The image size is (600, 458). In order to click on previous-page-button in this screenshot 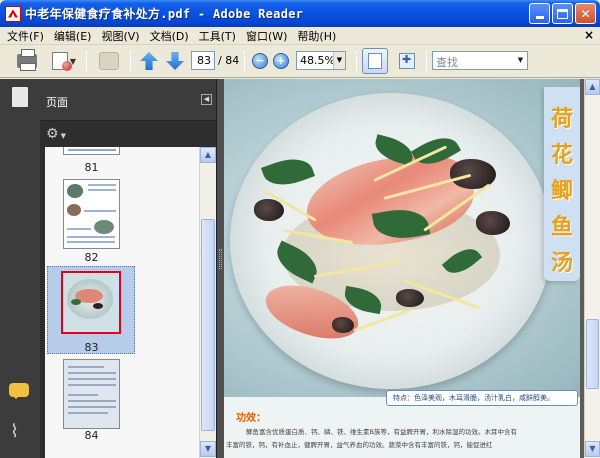, I will do `click(149, 61)`.